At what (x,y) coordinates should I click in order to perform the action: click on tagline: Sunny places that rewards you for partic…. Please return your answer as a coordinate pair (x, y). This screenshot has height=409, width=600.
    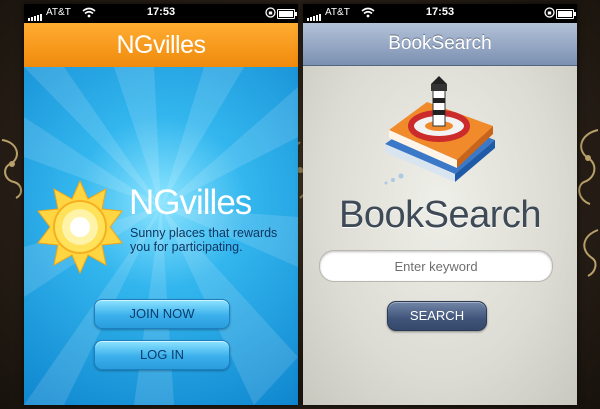
    Looking at the image, I should click on (204, 240).